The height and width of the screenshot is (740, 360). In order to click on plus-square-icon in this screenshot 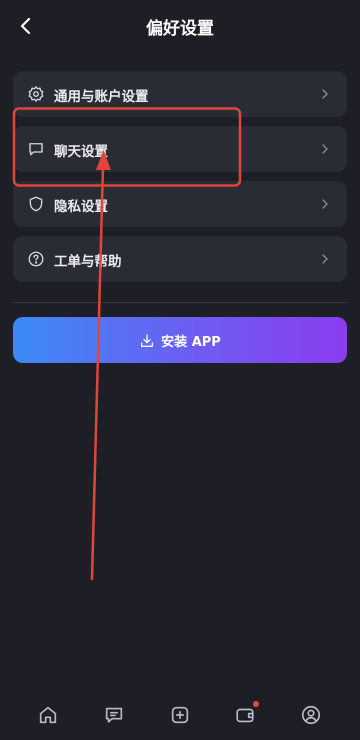, I will do `click(180, 715)`.